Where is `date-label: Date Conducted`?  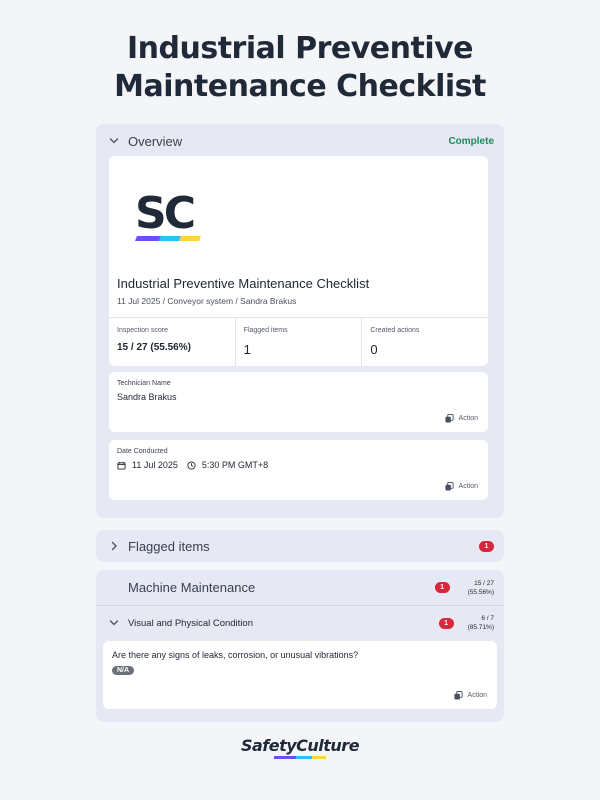
date-label: Date Conducted is located at coordinates (142, 451).